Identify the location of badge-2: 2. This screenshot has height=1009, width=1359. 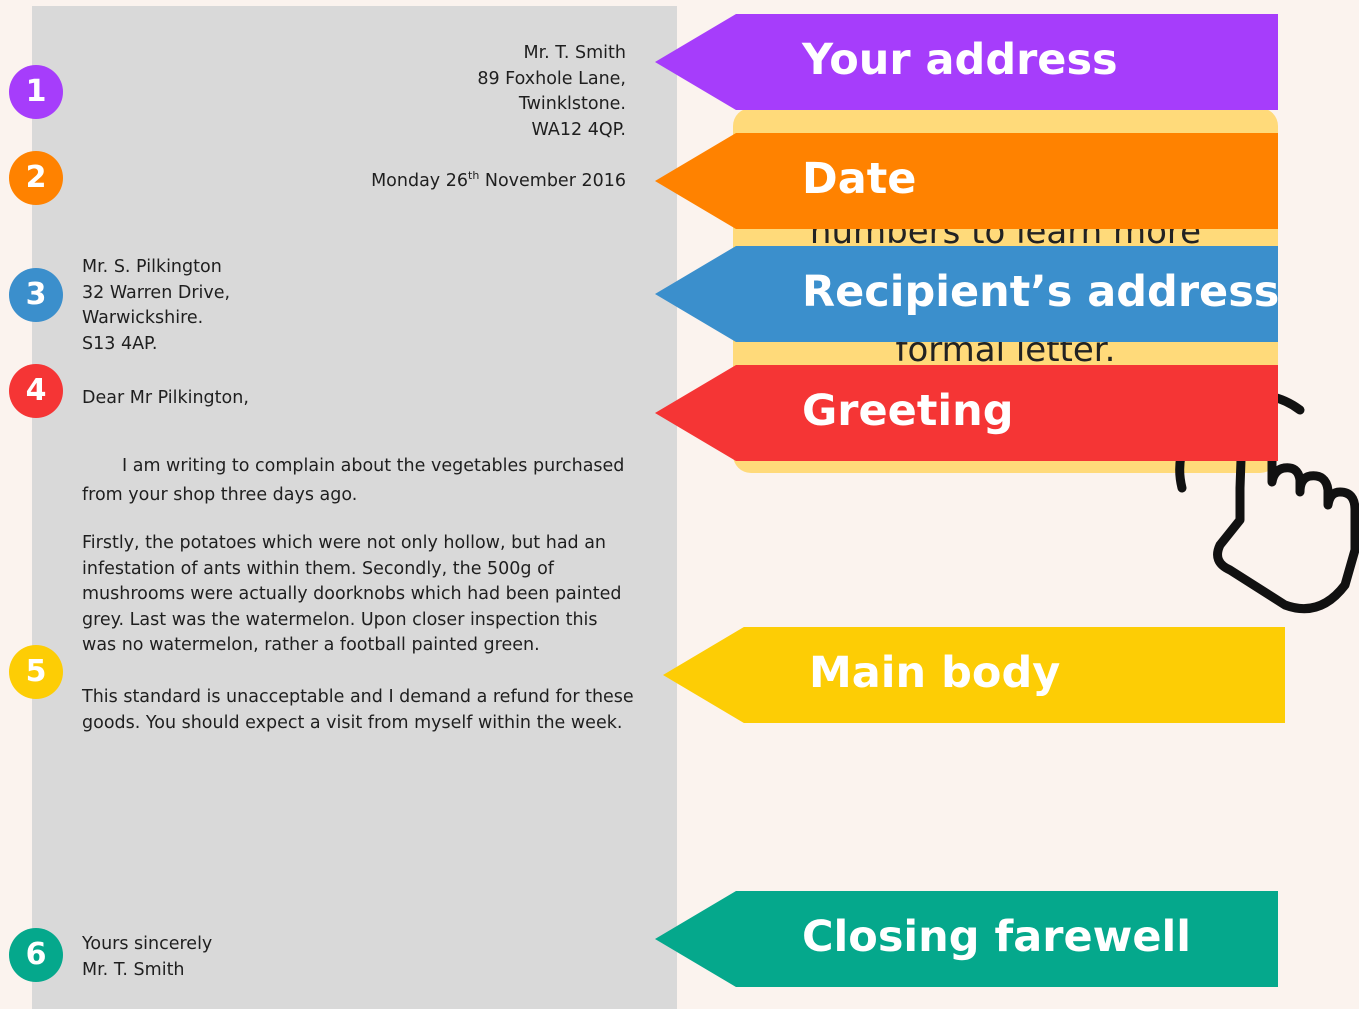
(36, 178).